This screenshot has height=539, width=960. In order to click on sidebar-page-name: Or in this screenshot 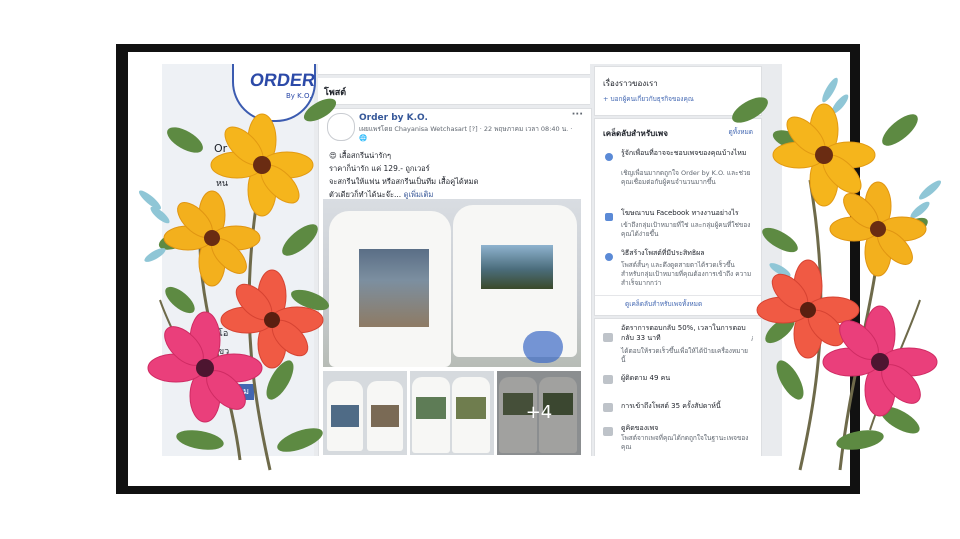, I will do `click(220, 148)`.